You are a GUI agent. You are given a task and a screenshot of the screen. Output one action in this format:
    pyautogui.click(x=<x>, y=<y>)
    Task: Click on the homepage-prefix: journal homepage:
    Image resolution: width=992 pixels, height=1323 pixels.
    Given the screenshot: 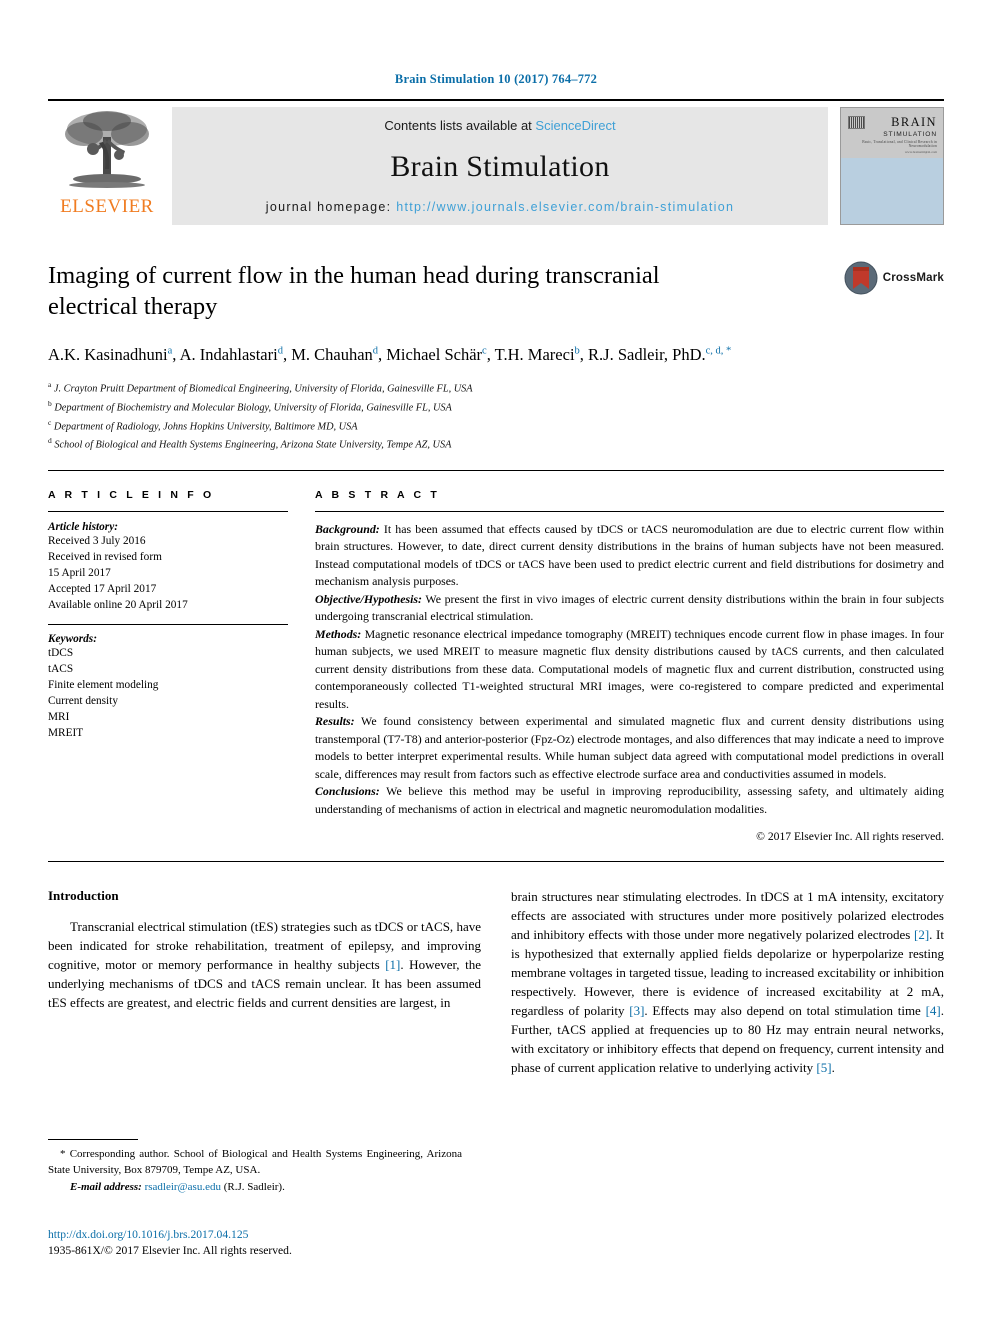 What is the action you would take?
    pyautogui.click(x=331, y=207)
    